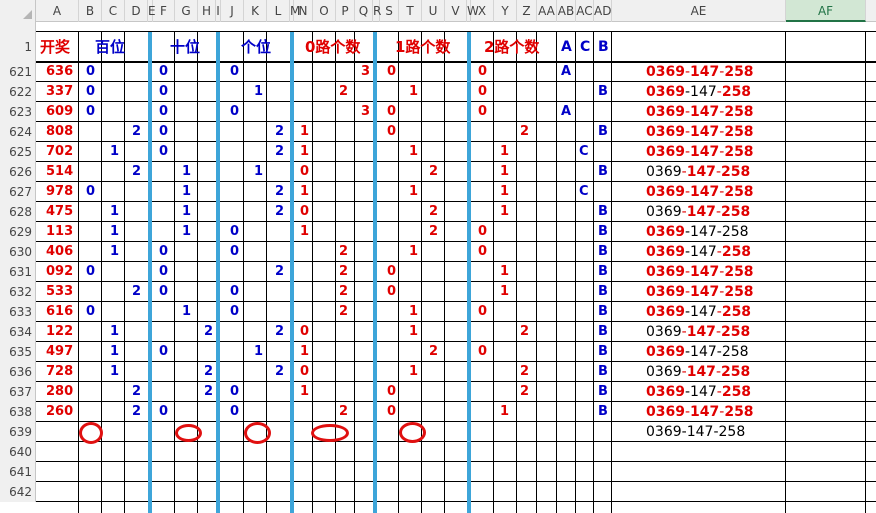 The image size is (876, 513). I want to click on row-header: 627, so click(18, 192).